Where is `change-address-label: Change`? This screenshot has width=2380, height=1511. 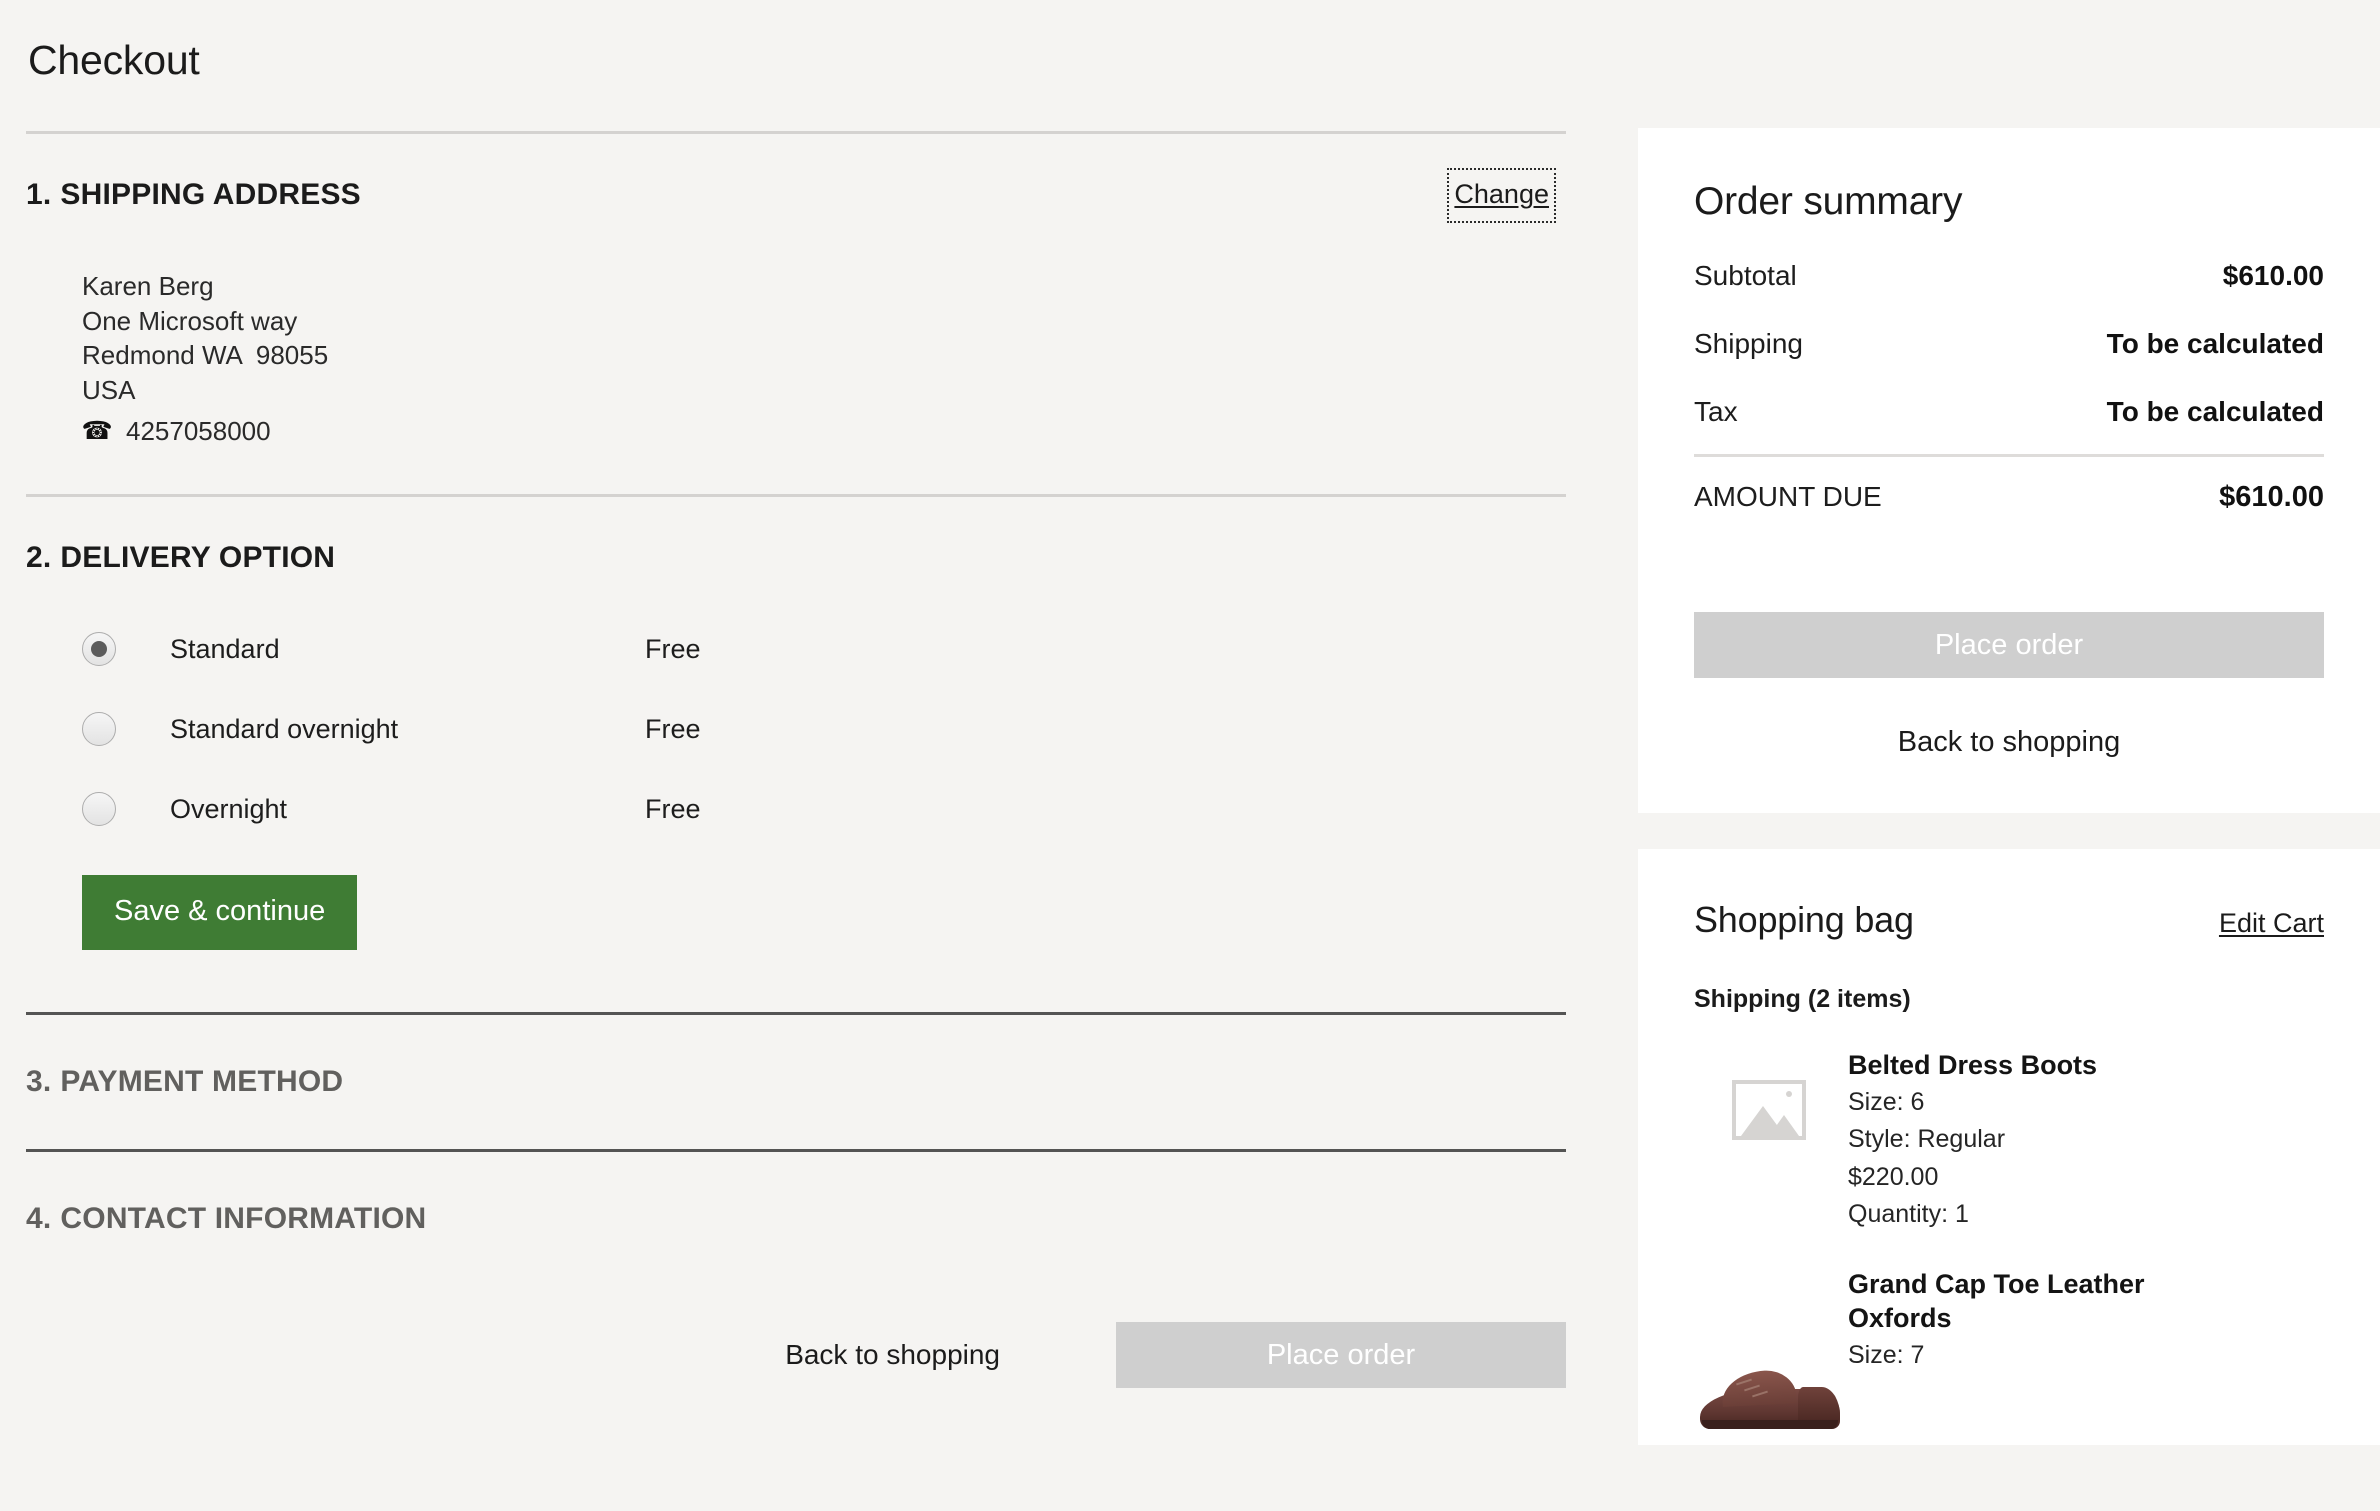 change-address-label: Change is located at coordinates (1501, 194).